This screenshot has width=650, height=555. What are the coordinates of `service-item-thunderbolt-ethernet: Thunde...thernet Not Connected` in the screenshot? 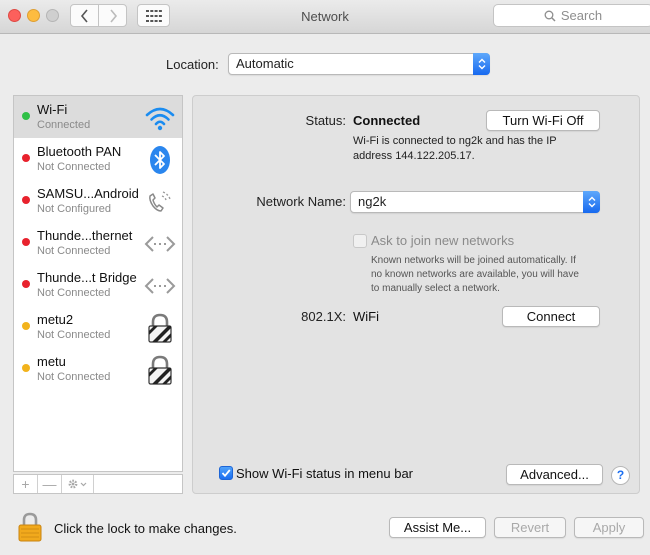 It's located at (98, 243).